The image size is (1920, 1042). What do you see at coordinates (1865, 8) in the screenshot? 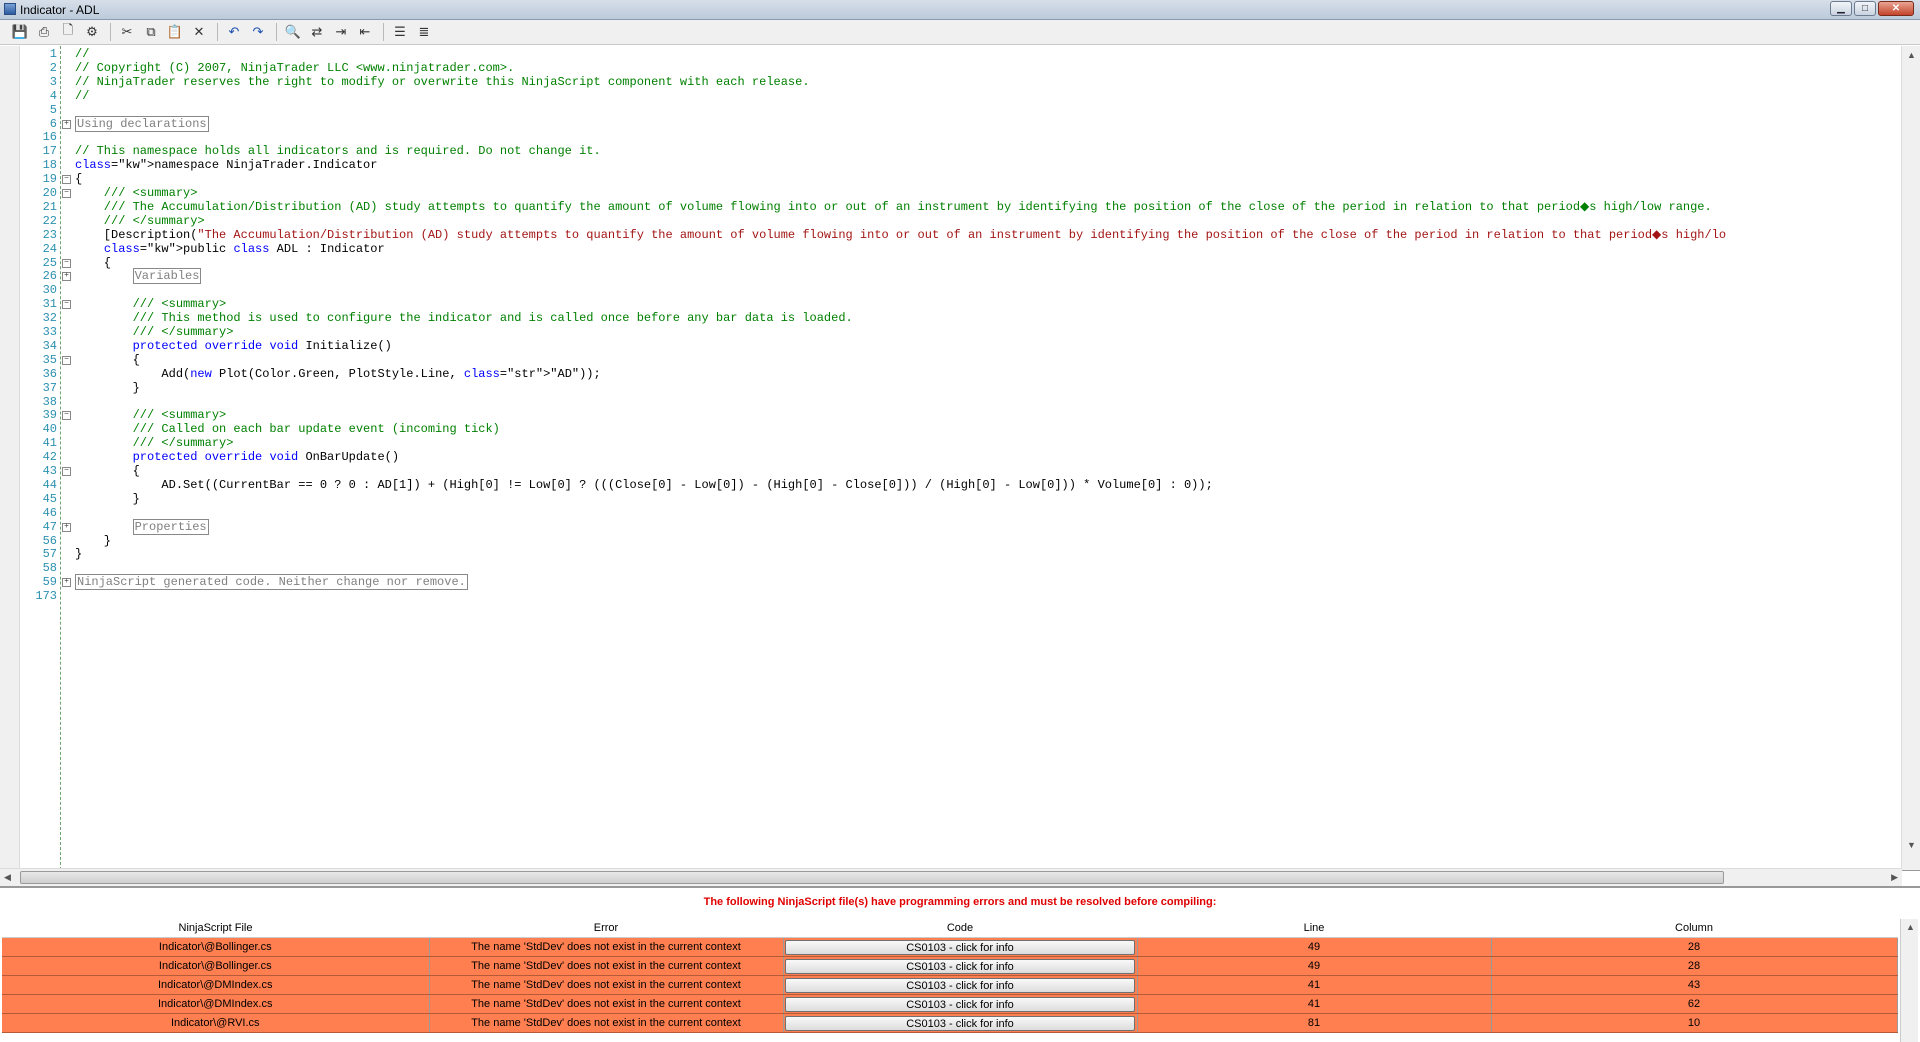
I see `maximize-button: □` at bounding box center [1865, 8].